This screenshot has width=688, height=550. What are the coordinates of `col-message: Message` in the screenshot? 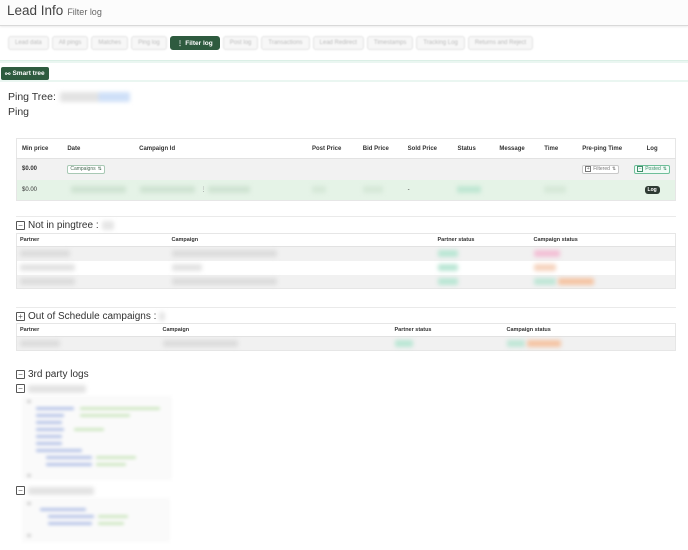 It's located at (517, 148).